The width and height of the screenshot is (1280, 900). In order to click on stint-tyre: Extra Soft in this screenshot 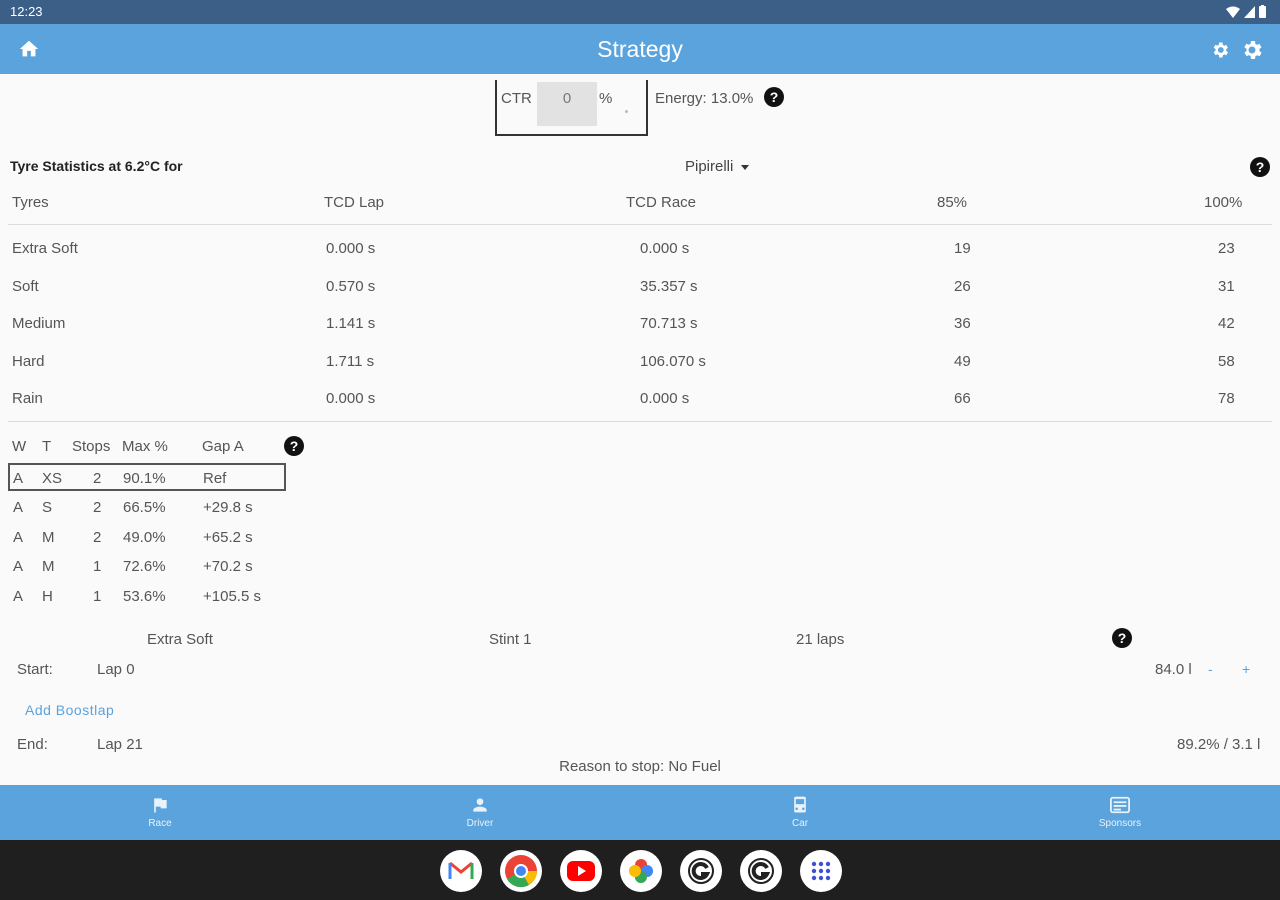, I will do `click(180, 639)`.